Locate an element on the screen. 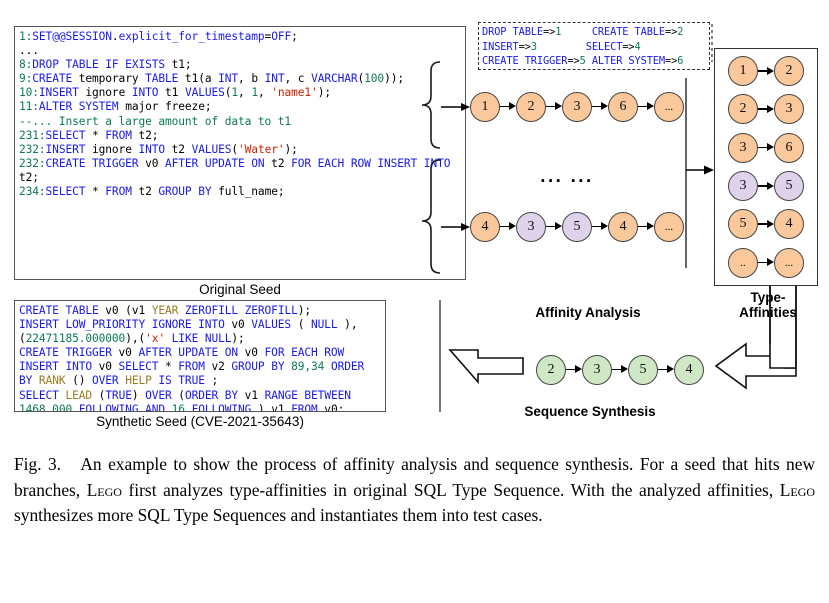  pair-node-to: 2 is located at coordinates (789, 71).